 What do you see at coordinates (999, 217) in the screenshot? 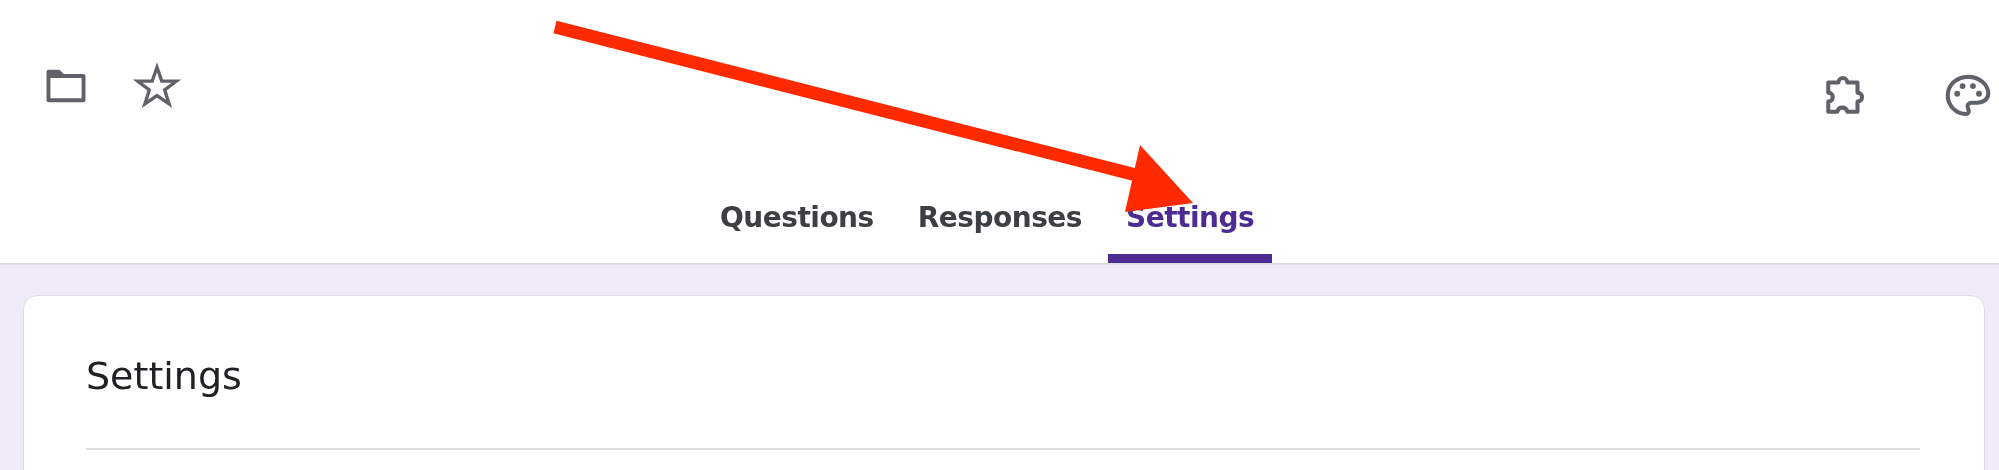
I see `tab: Responses` at bounding box center [999, 217].